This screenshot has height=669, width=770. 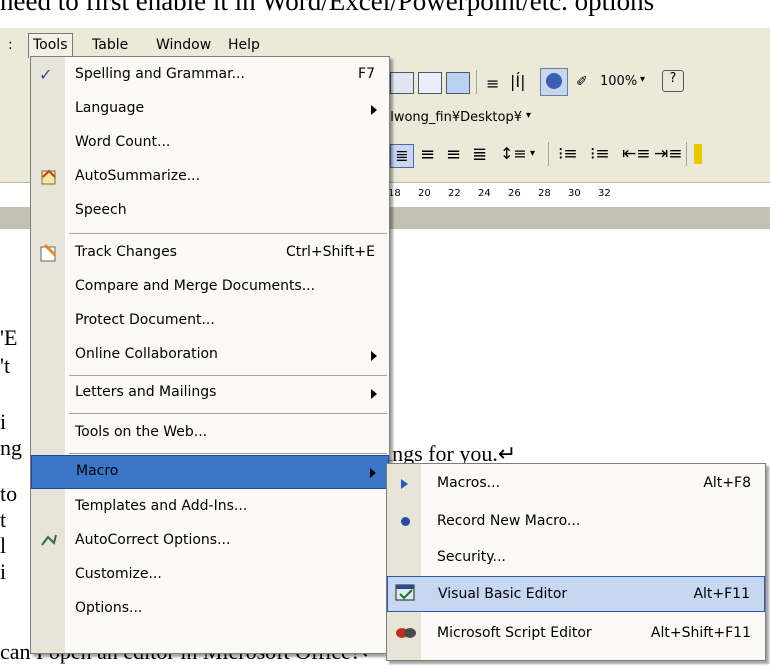 What do you see at coordinates (49, 253) in the screenshot?
I see `track-changes-icon` at bounding box center [49, 253].